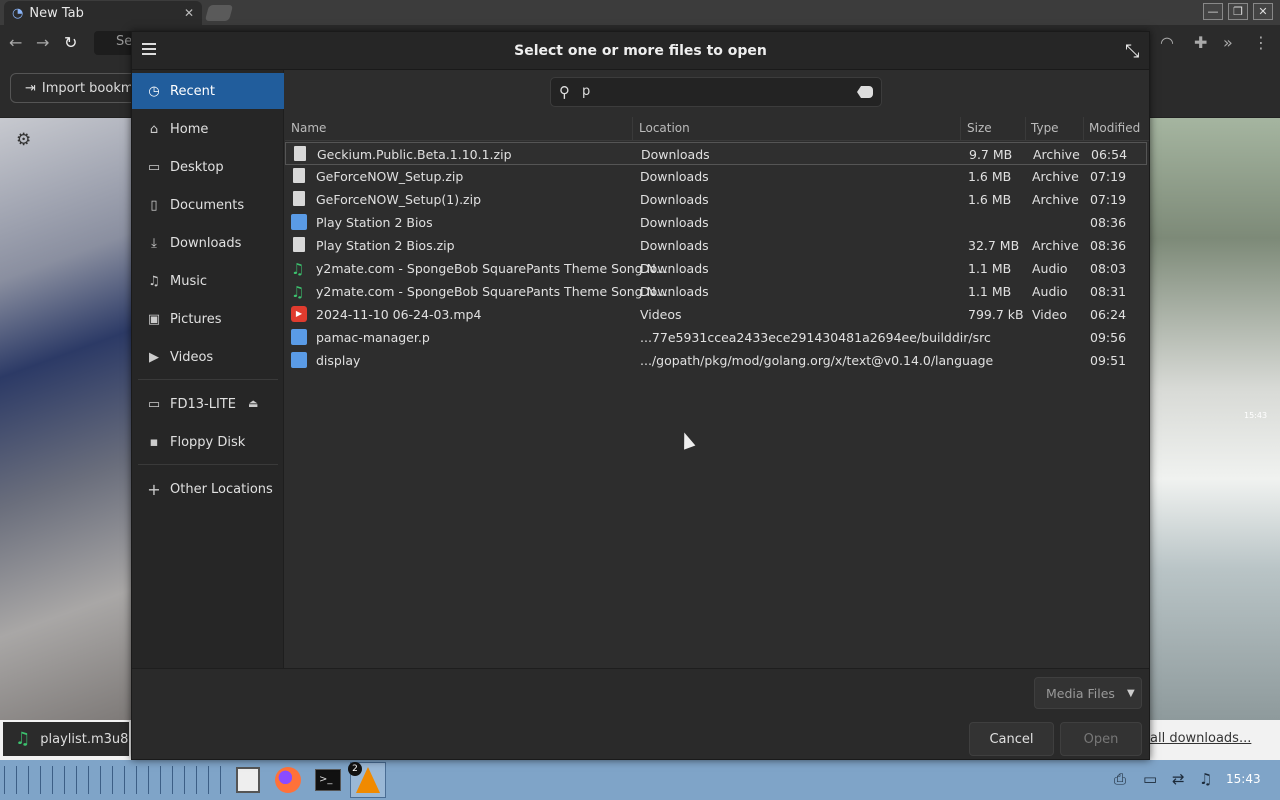  What do you see at coordinates (1238, 11) in the screenshot?
I see `restore-button: ❐` at bounding box center [1238, 11].